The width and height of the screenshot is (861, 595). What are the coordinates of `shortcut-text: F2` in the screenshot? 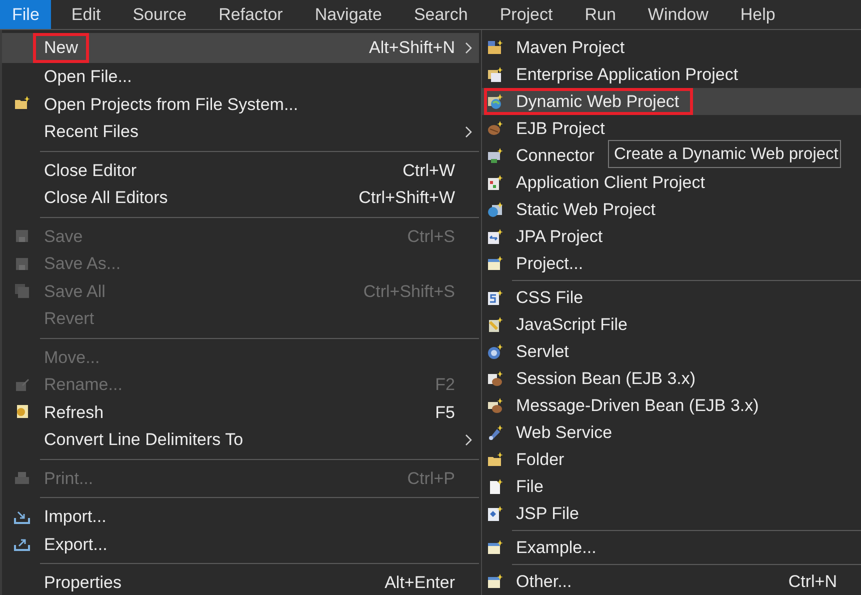 It's located at (445, 385).